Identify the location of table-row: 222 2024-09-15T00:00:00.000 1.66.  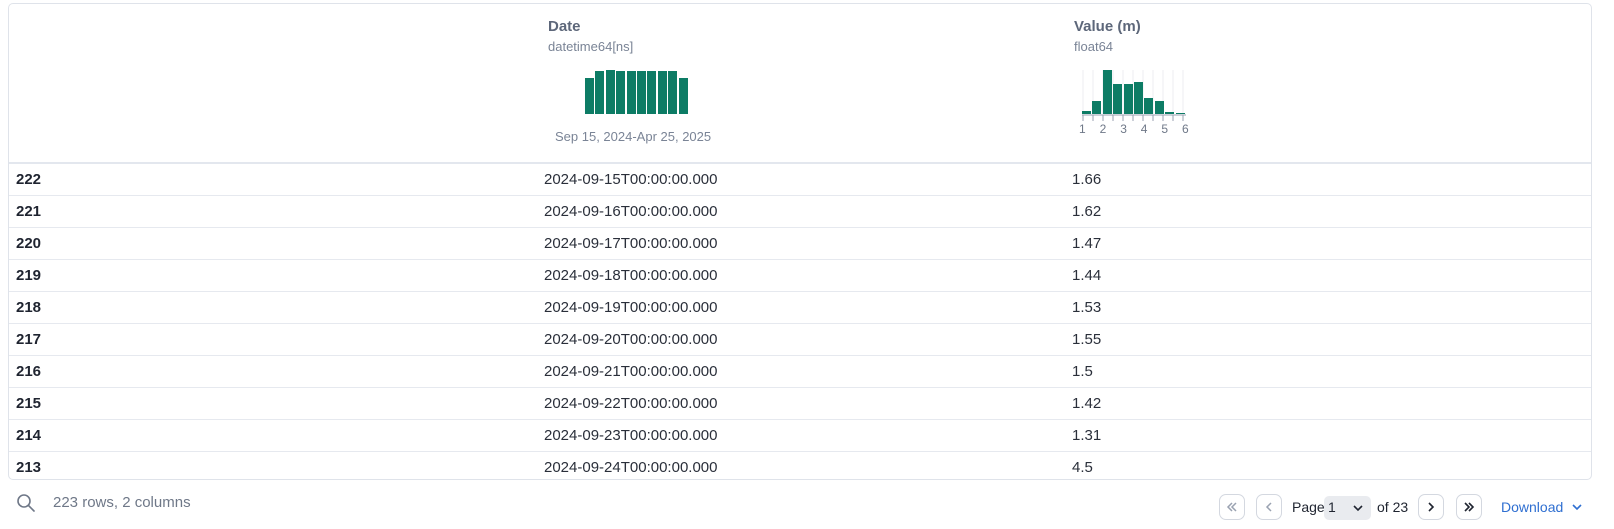
(800, 180).